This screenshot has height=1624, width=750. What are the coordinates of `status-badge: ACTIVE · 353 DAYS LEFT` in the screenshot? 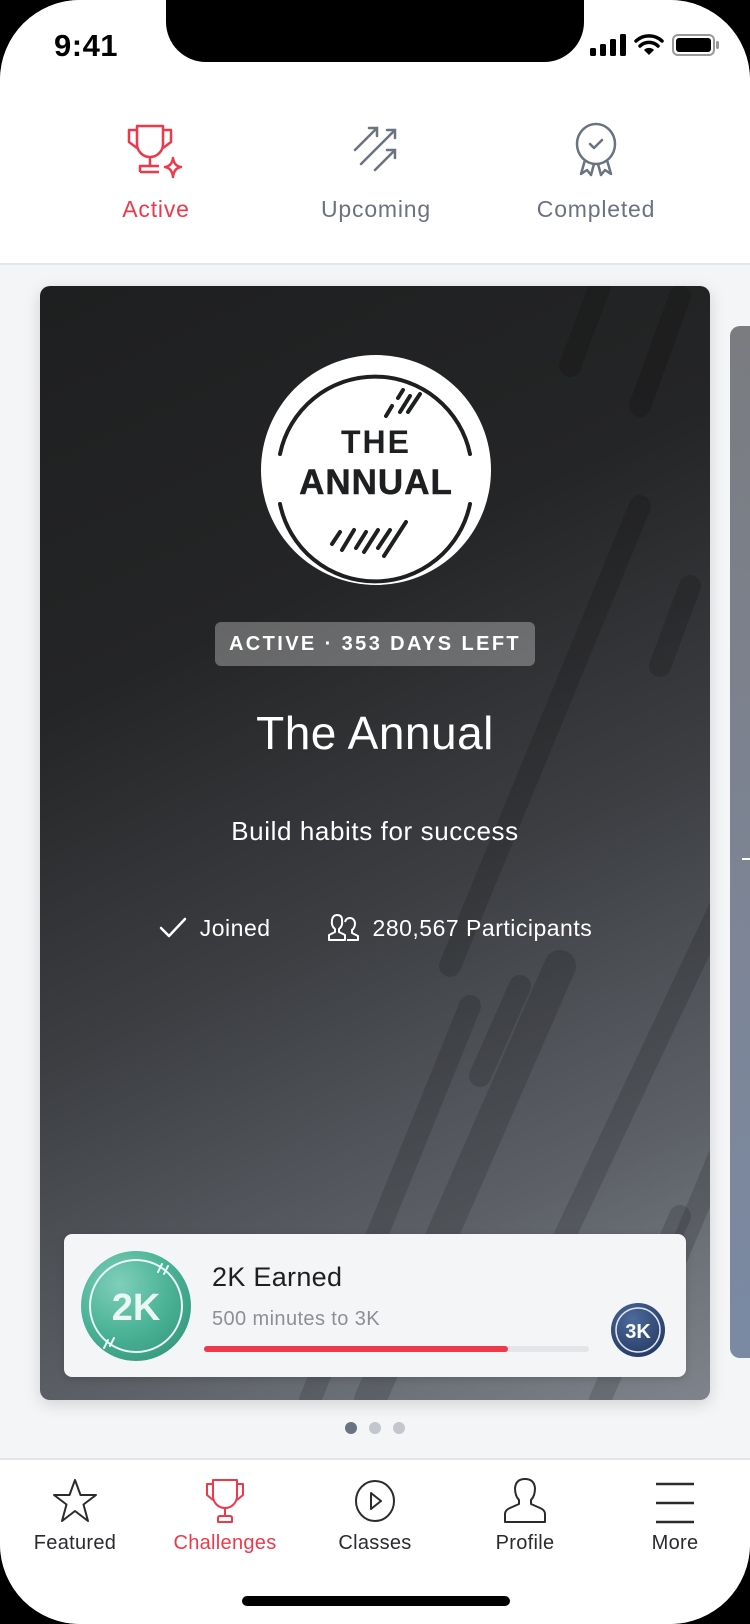 It's located at (375, 644).